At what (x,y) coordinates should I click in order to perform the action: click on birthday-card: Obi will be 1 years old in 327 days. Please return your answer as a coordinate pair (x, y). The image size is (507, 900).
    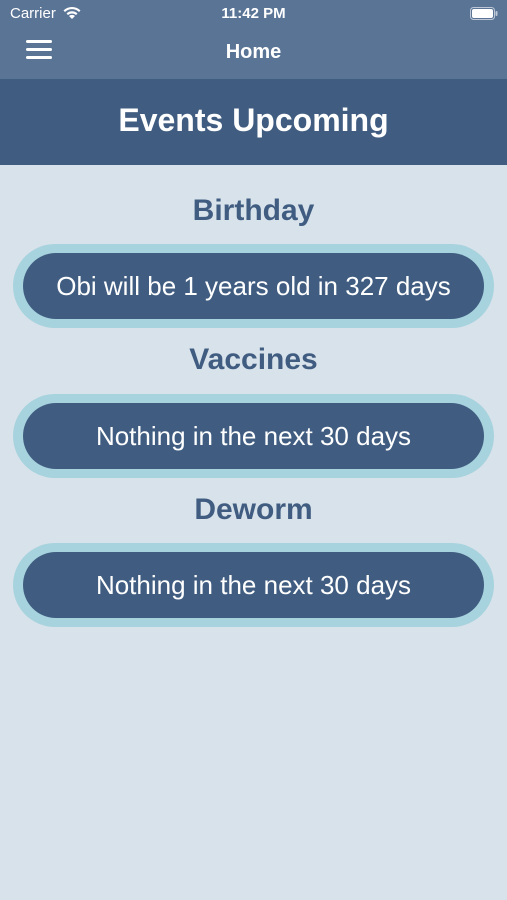
    Looking at the image, I should click on (253, 286).